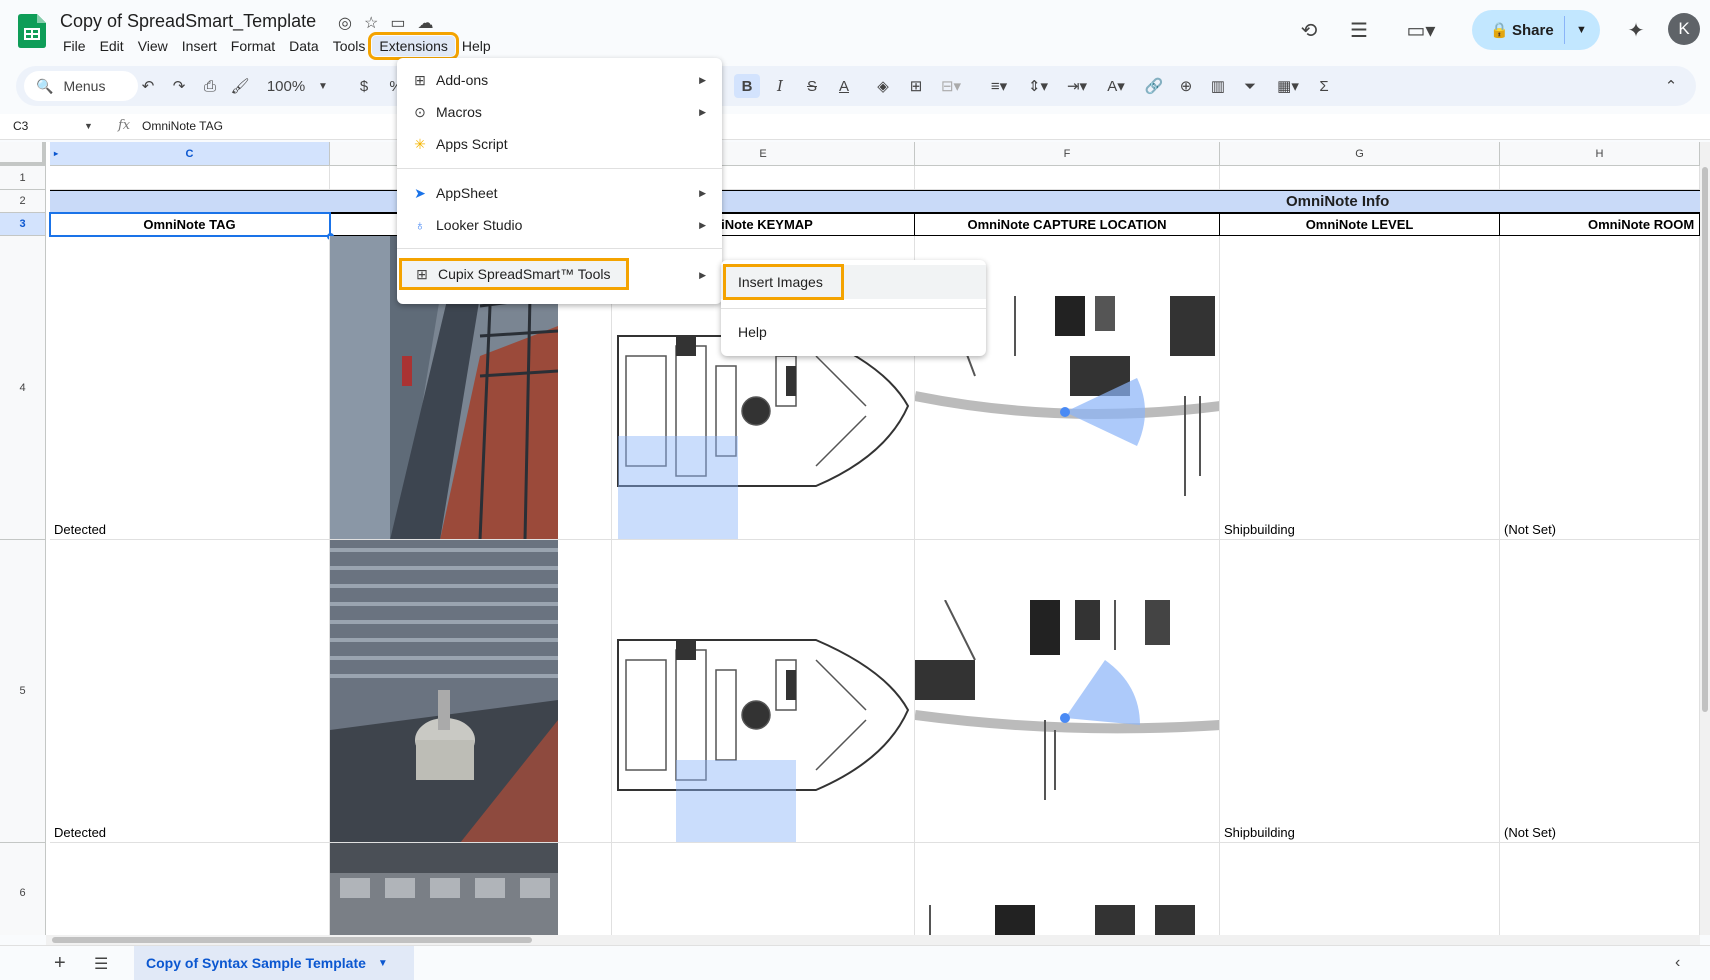 The width and height of the screenshot is (1710, 980). What do you see at coordinates (383, 963) in the screenshot?
I see `sheet-tab-caret-icon: ▼` at bounding box center [383, 963].